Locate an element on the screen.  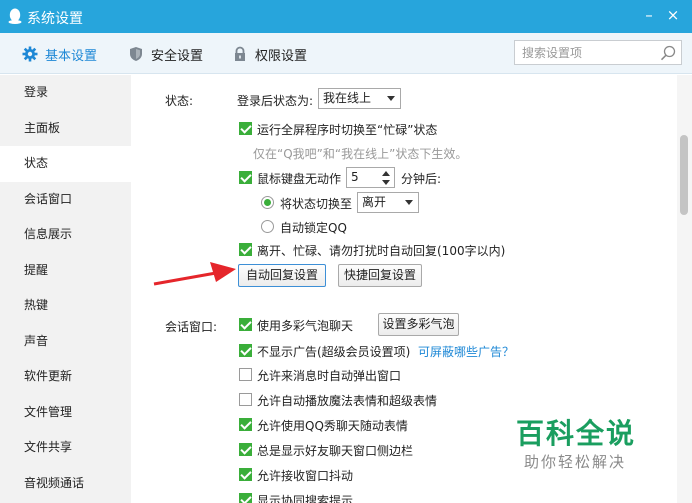
switch-status-radio is located at coordinates (267, 202).